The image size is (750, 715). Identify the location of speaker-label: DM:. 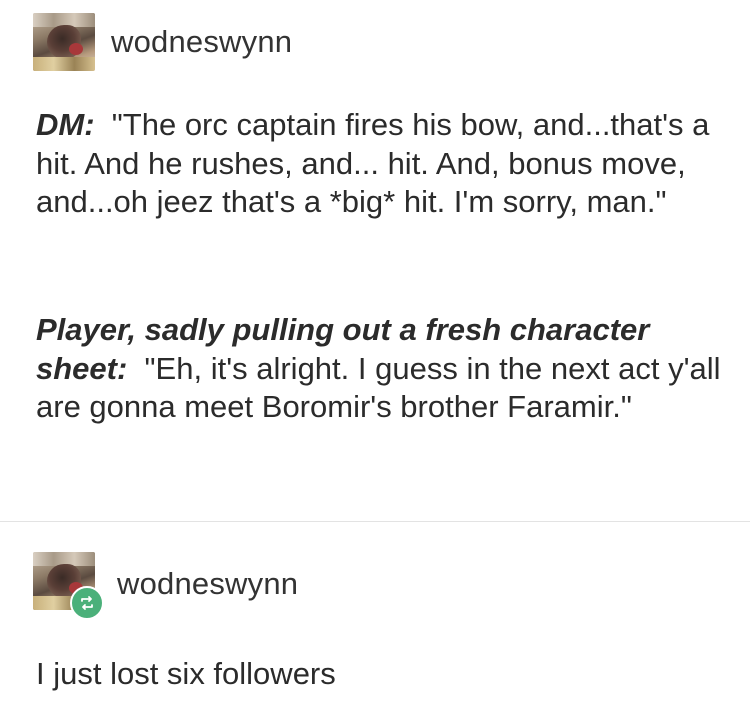
(65, 124).